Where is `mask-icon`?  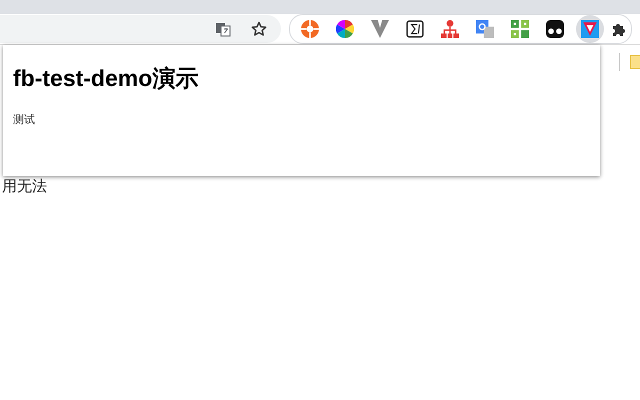 mask-icon is located at coordinates (555, 29).